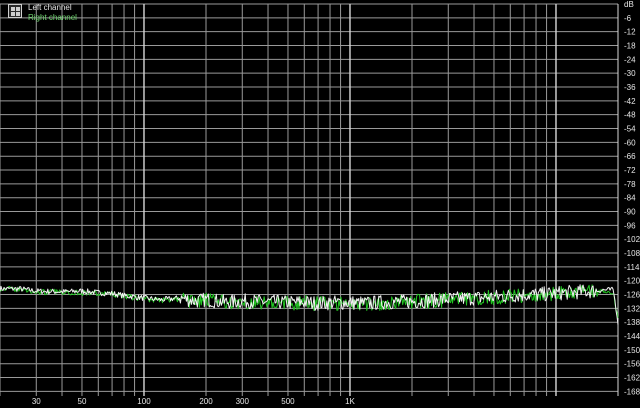  I want to click on y-tick-label: -120, so click(632, 281).